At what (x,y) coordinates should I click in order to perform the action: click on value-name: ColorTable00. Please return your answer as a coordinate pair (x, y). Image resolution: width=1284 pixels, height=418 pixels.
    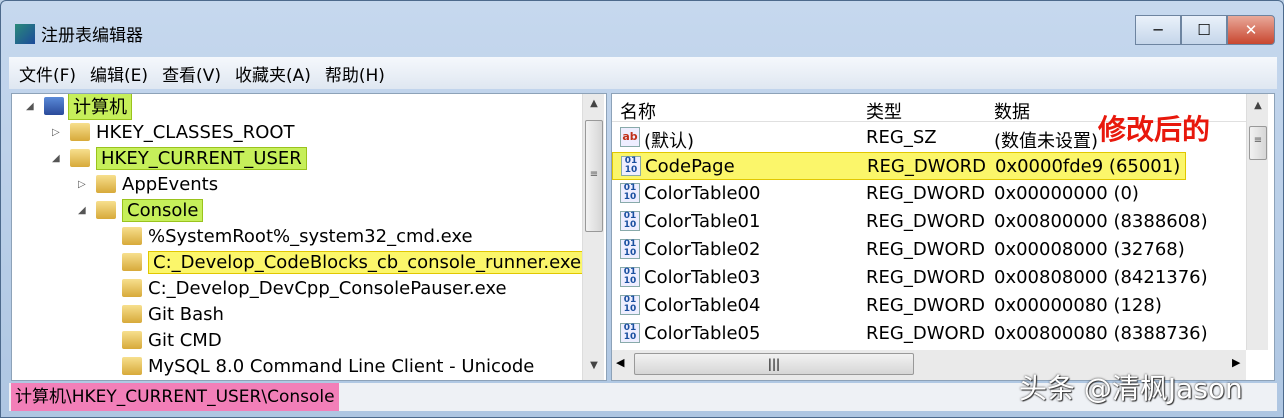
    Looking at the image, I should click on (702, 193).